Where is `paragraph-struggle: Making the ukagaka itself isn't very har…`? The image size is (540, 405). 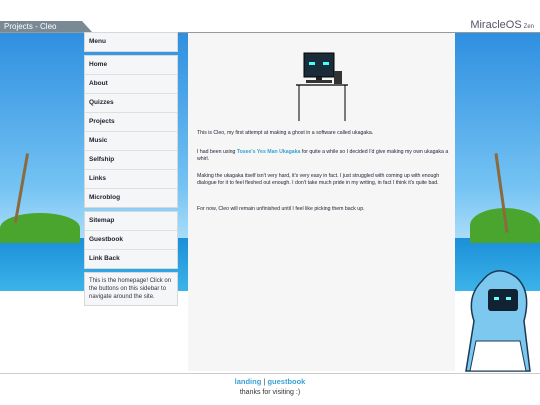 paragraph-struggle: Making the ukagaka itself isn't very har… is located at coordinates (318, 179).